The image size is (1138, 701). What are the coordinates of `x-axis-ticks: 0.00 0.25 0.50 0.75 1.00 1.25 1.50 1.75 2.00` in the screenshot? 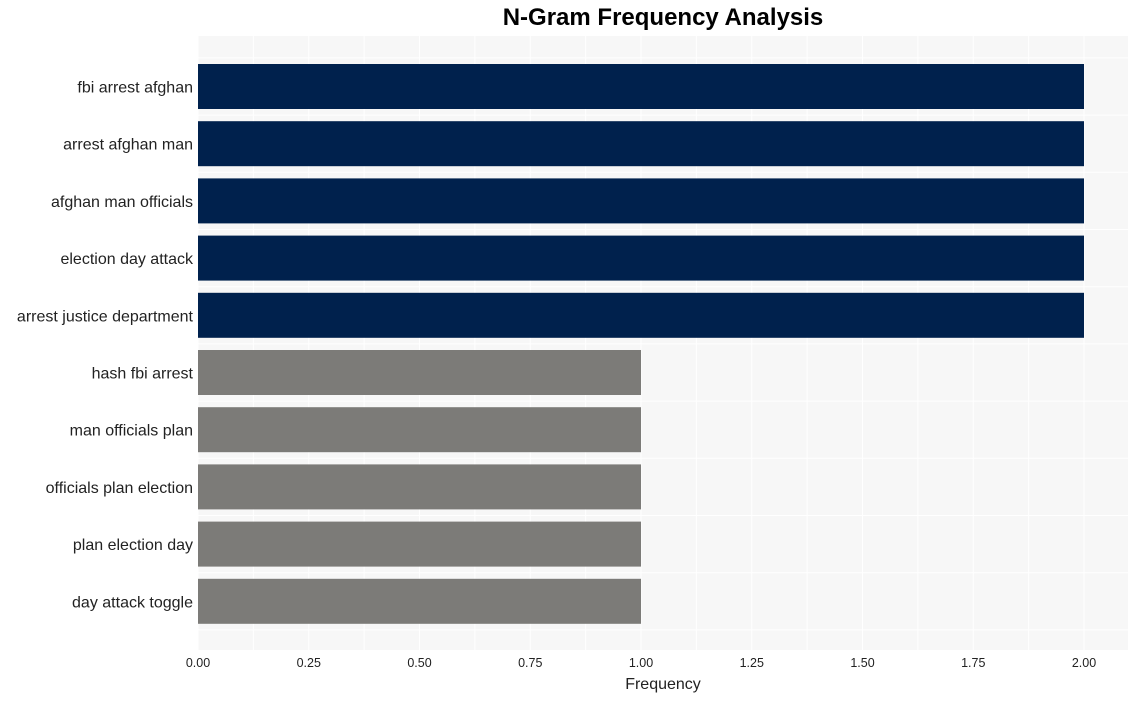 It's located at (641, 663).